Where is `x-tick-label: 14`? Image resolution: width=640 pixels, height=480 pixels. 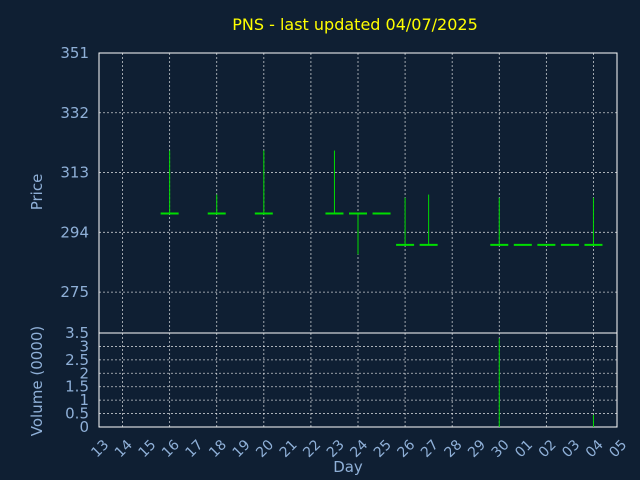
x-tick-label: 14 is located at coordinates (124, 449).